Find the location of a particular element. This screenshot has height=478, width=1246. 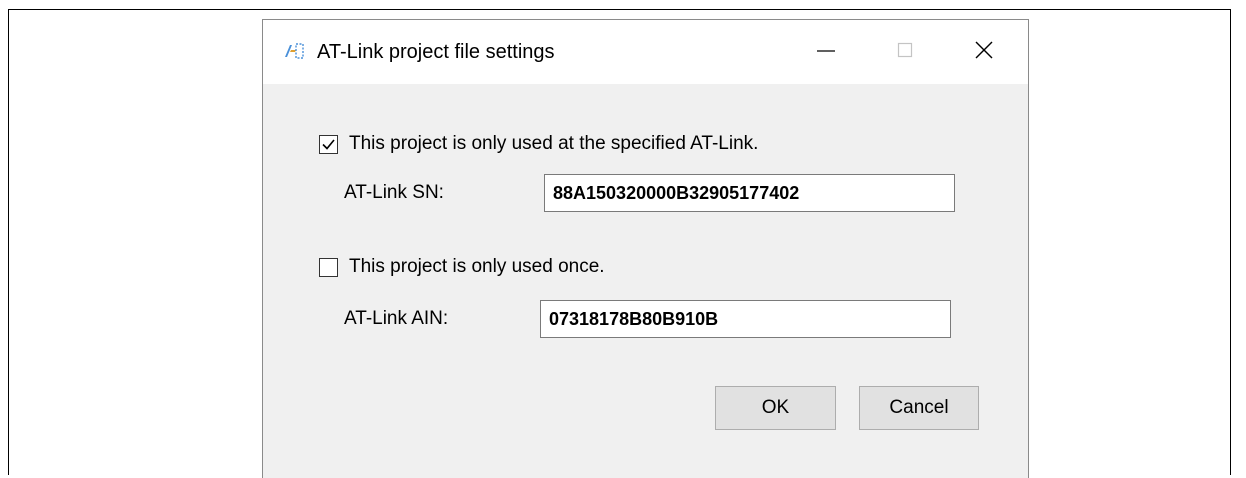

used-once-checkbox is located at coordinates (328, 267).